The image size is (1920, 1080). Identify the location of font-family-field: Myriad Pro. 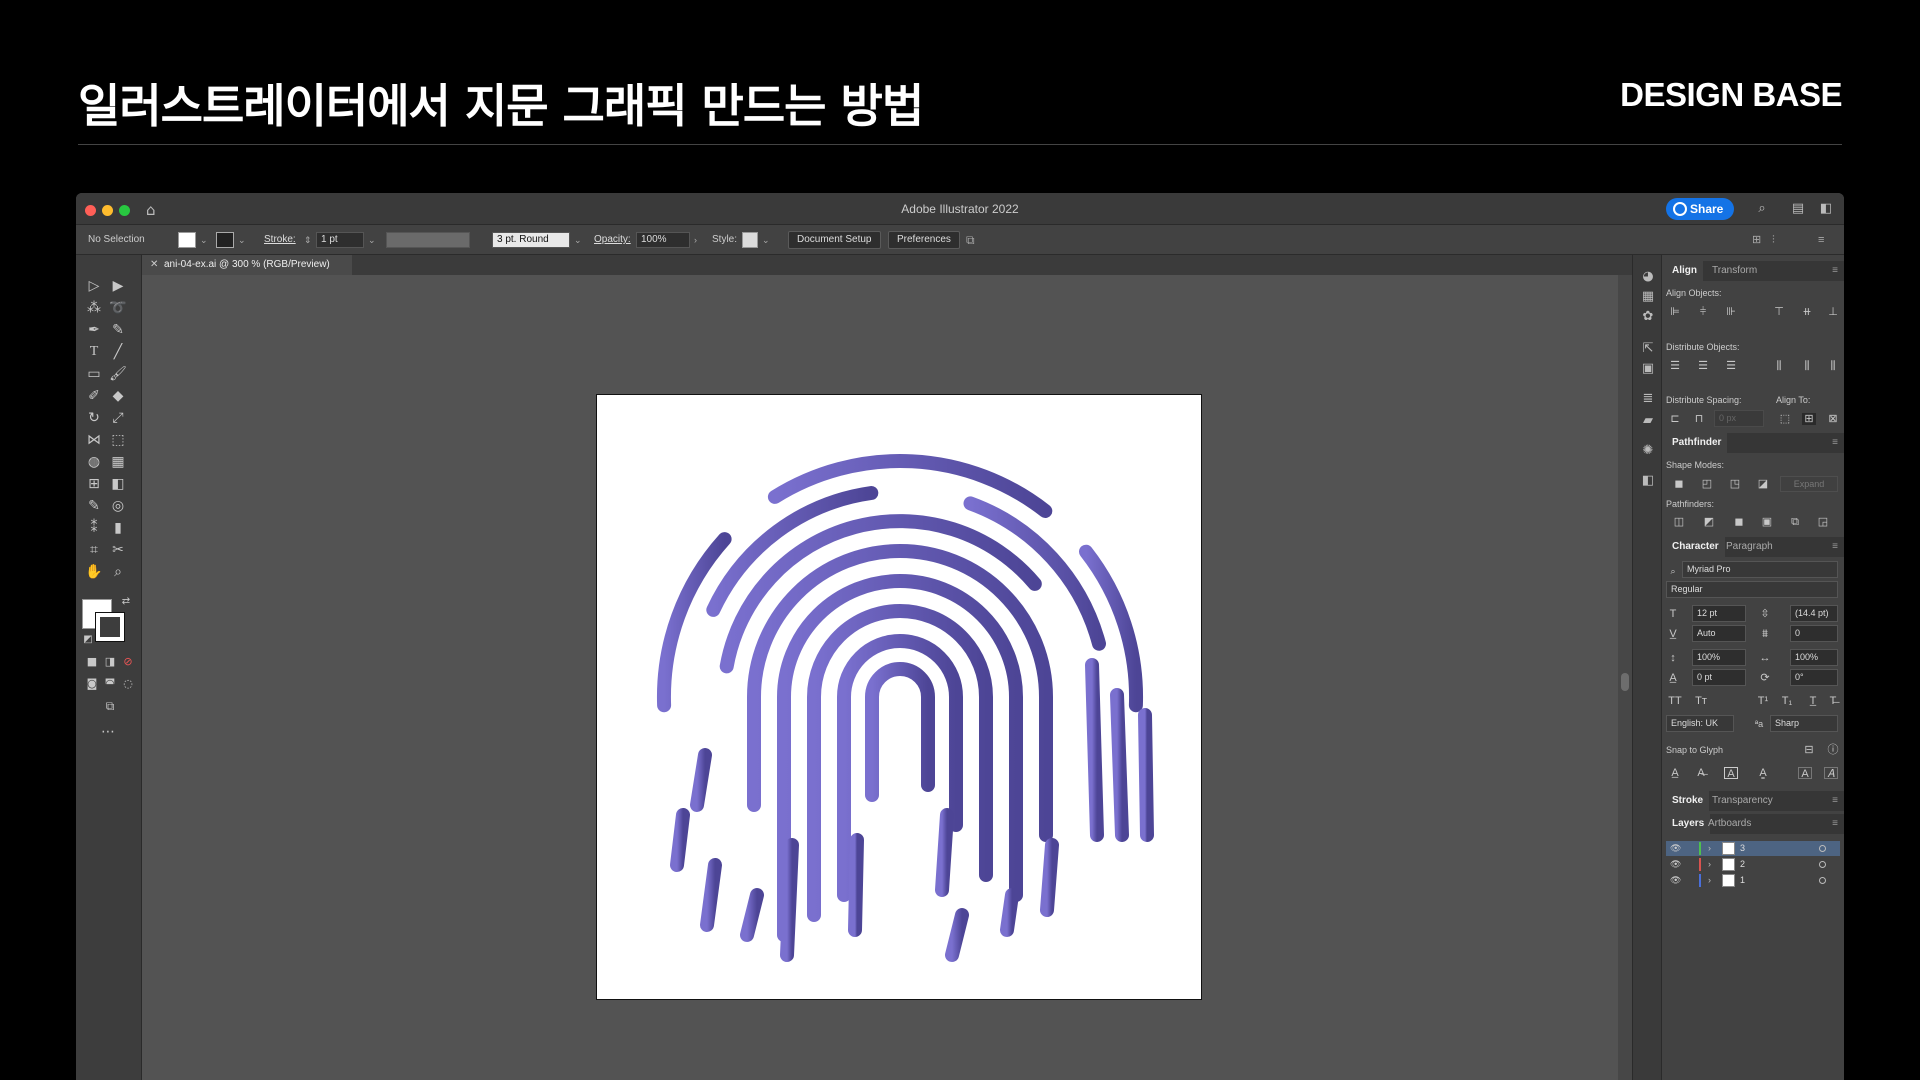
(1760, 569).